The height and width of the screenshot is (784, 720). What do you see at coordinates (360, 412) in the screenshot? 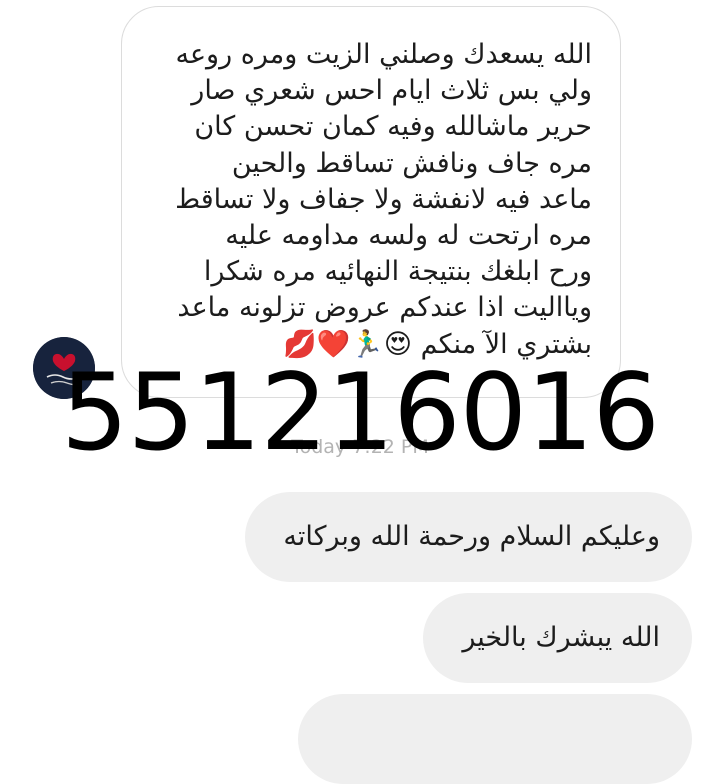
I see `phone-number-watermark: 551216016` at bounding box center [360, 412].